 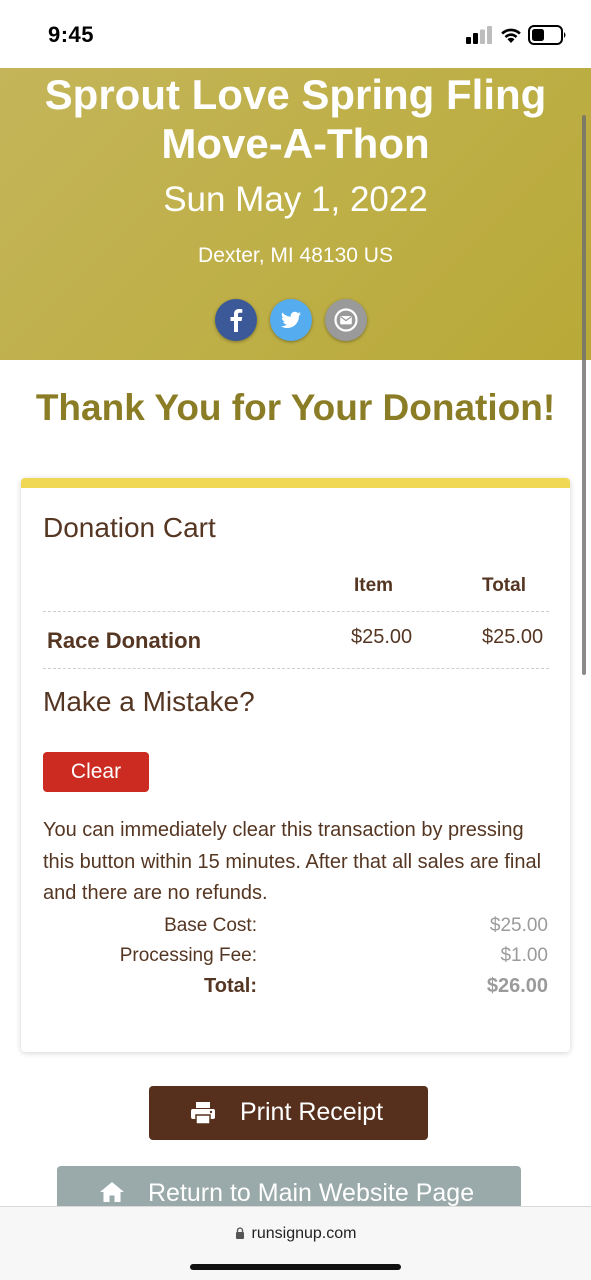 I want to click on print-receipt-label: Print Receipt, so click(x=312, y=1112).